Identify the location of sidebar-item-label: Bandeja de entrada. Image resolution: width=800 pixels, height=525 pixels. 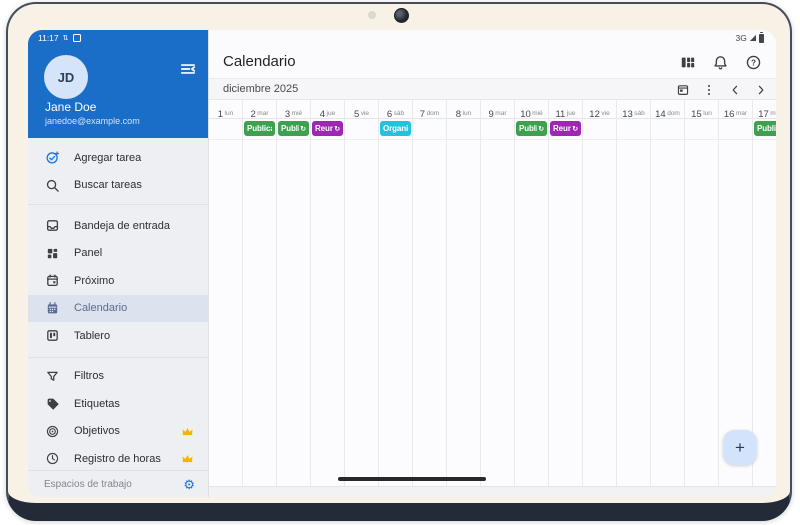
(122, 225).